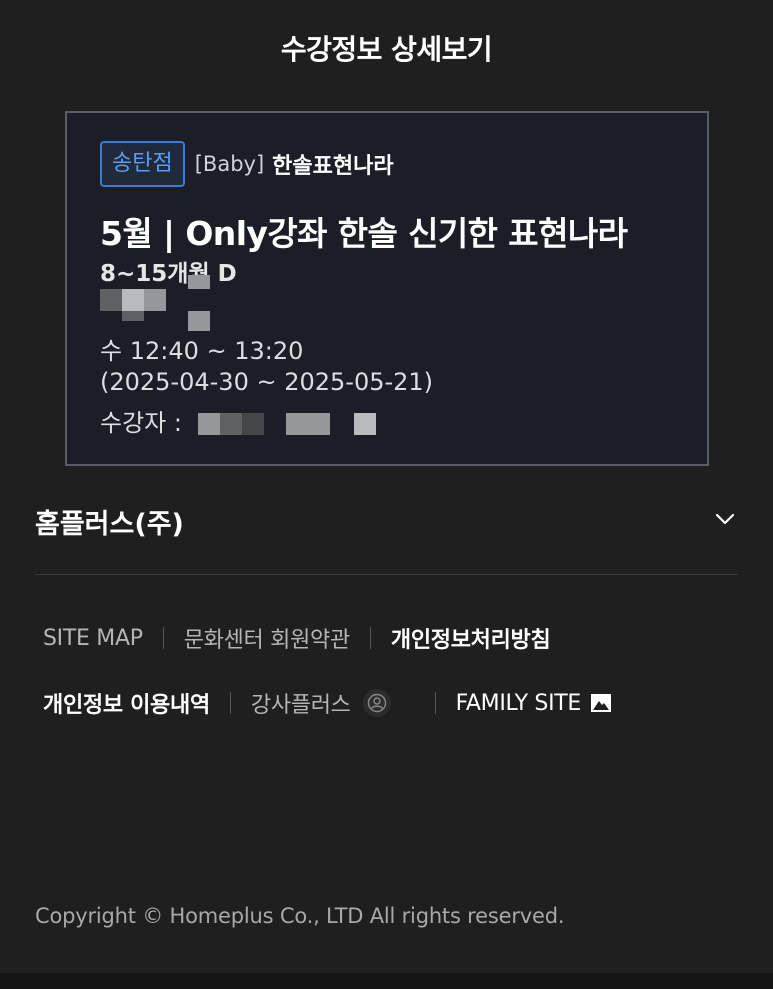 Image resolution: width=773 pixels, height=989 pixels. I want to click on footer-links-row-2: 개인정보 이용내역 강사플러스 FAMILY SITE, so click(327, 703).